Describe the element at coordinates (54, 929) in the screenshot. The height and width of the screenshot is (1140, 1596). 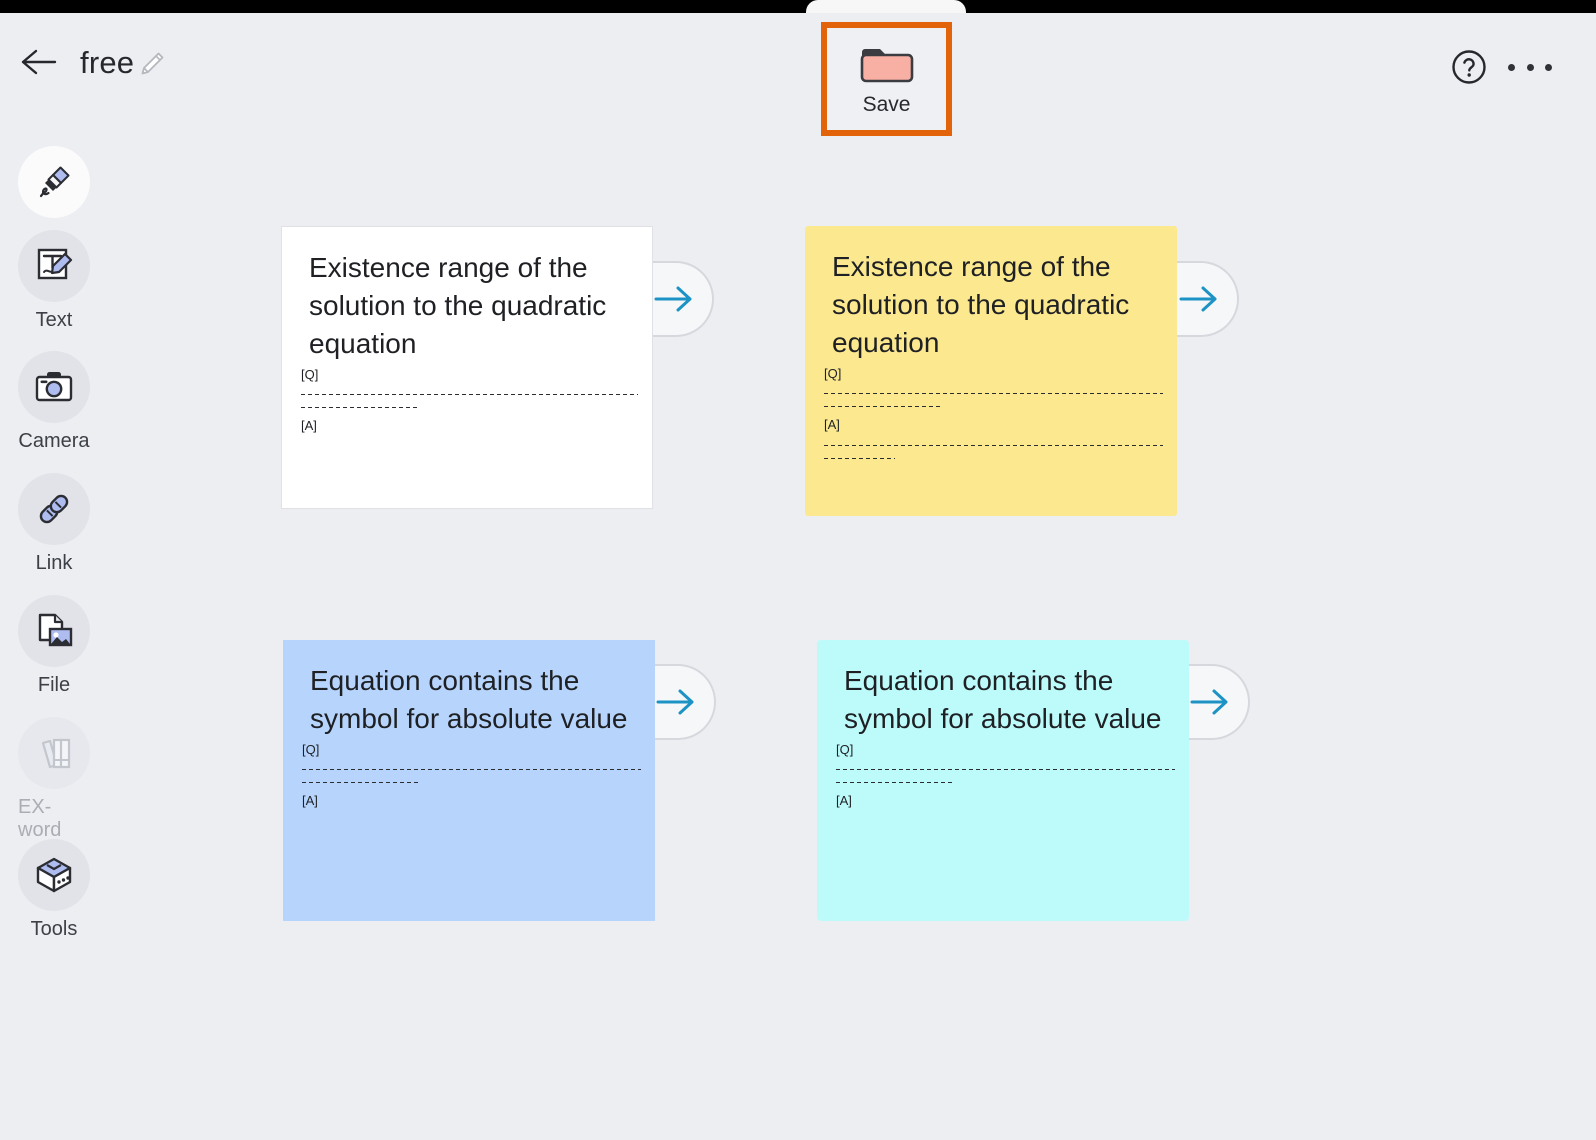
I see `sidebar-item-label: Tools` at that location.